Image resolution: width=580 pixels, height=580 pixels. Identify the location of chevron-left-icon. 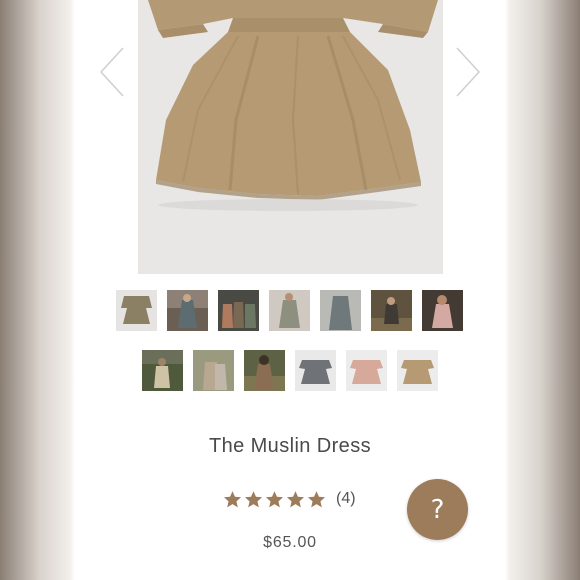
(111, 72).